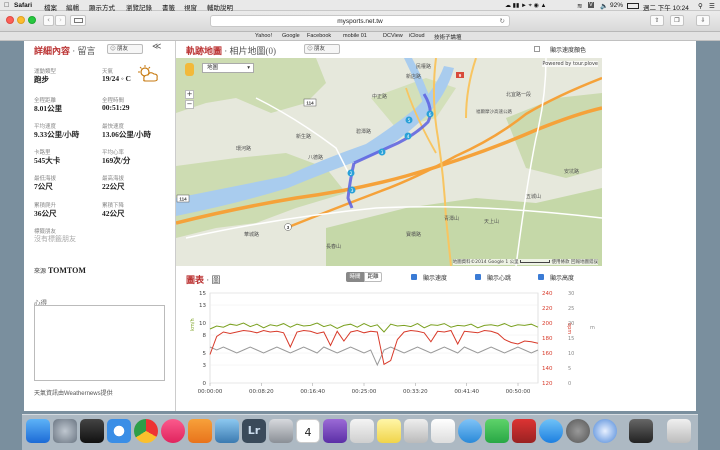 The width and height of the screenshot is (720, 450). What do you see at coordinates (333, 246) in the screenshot?
I see `map-place-label: 長春山` at bounding box center [333, 246].